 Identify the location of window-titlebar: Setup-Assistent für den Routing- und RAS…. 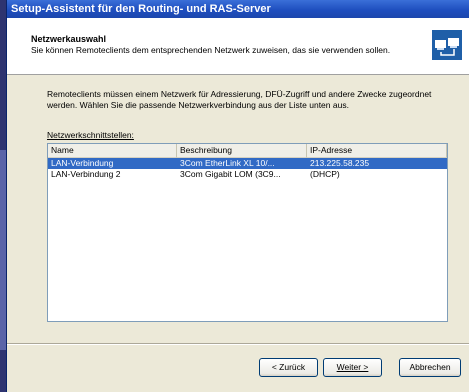
(238, 9).